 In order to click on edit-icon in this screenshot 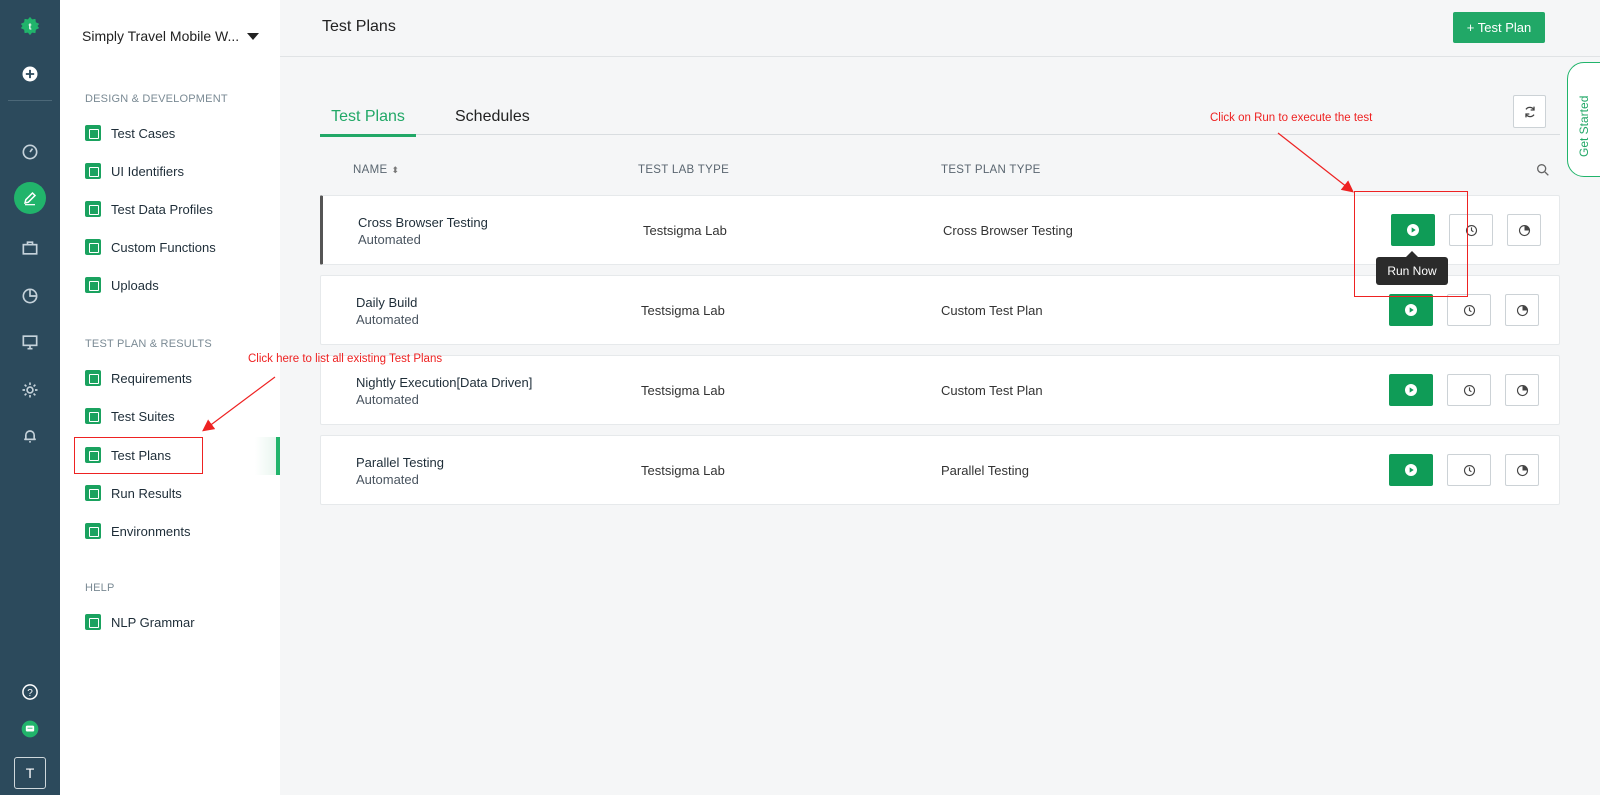, I will do `click(30, 198)`.